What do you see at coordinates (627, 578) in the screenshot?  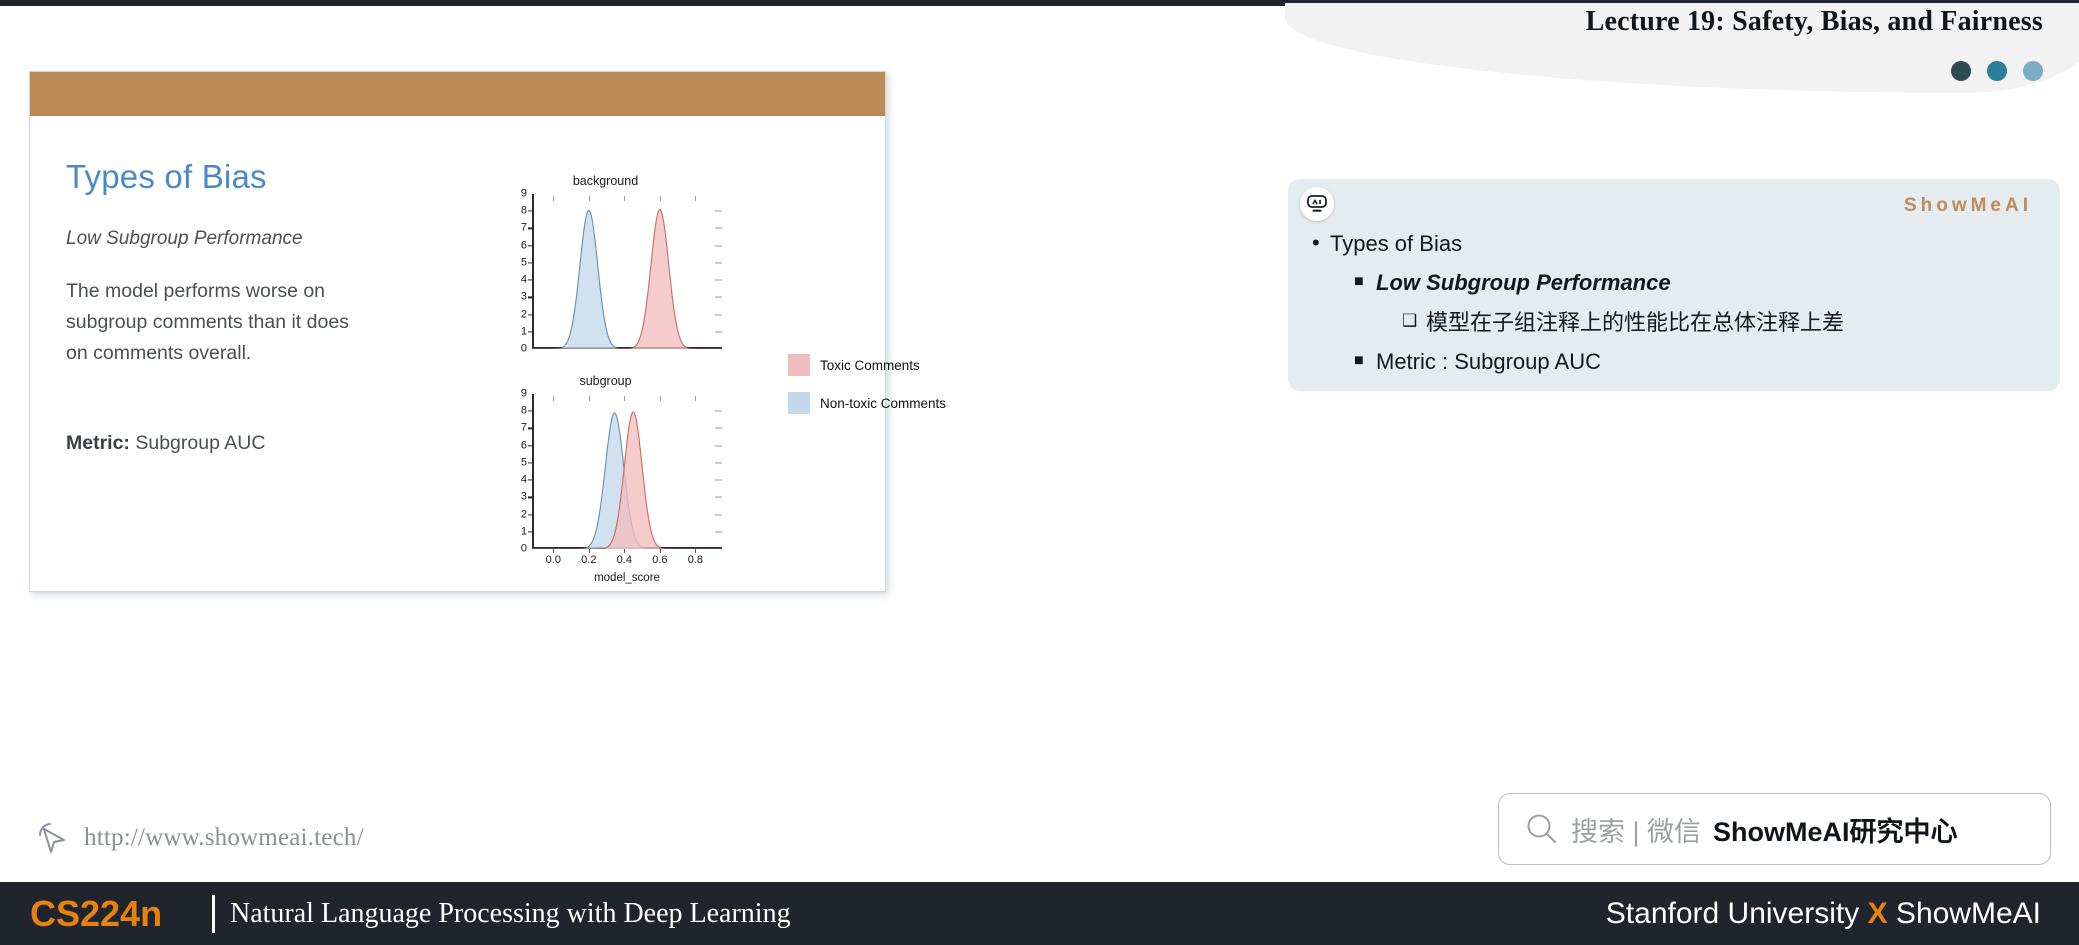 I see `x-axis-label: model_score` at bounding box center [627, 578].